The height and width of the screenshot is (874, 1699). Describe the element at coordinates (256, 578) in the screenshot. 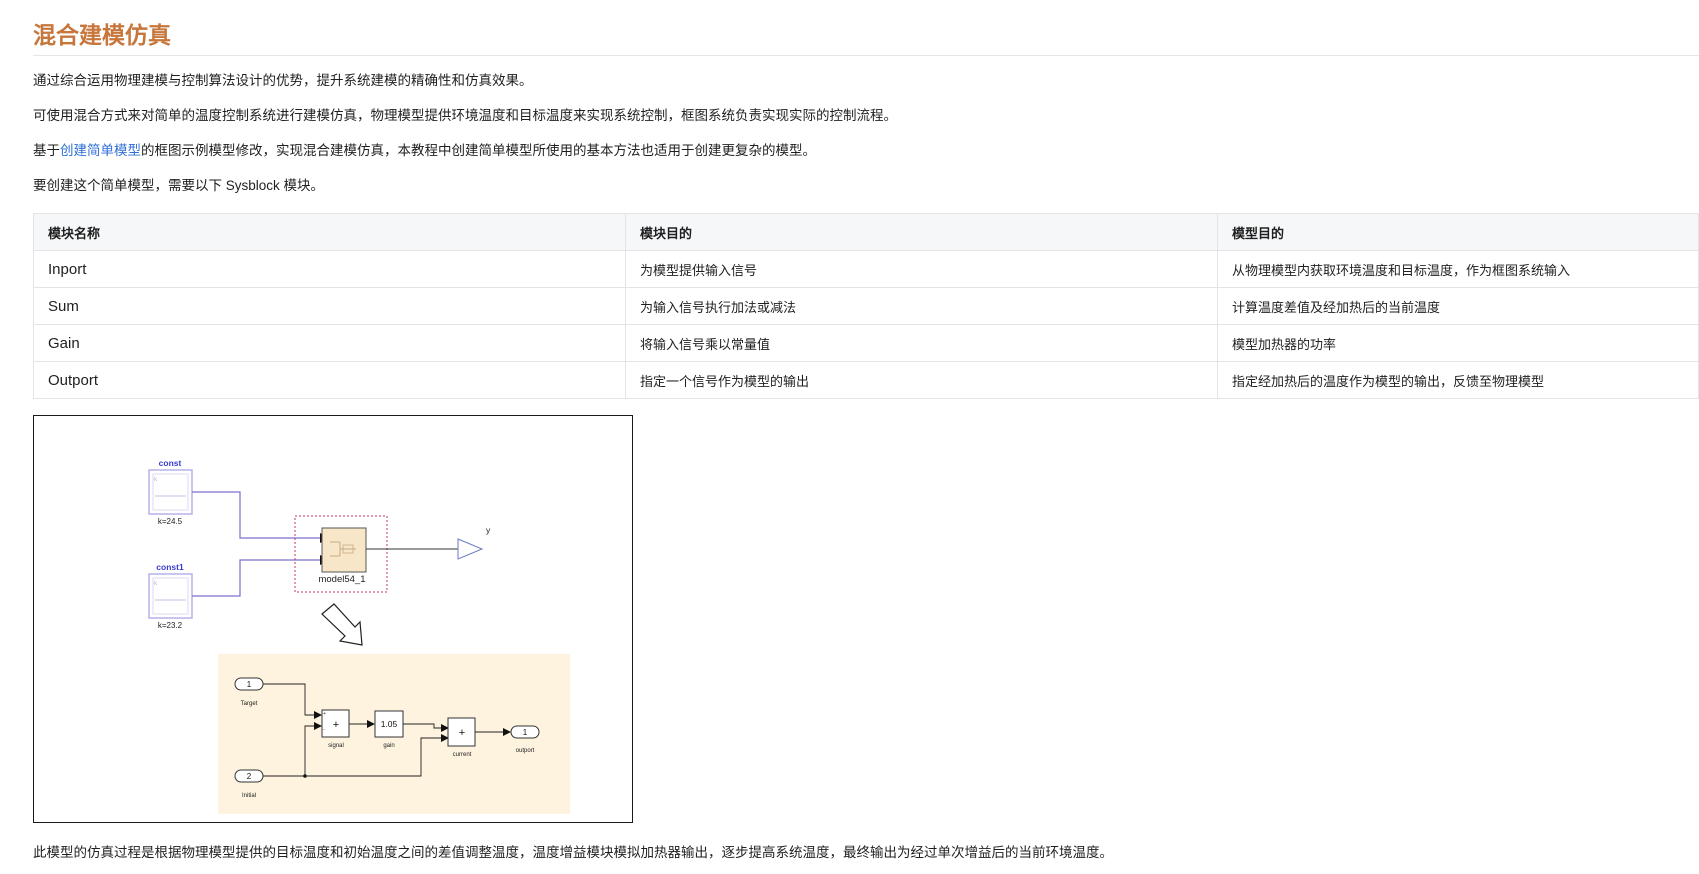

I see `const1-signal-line` at that location.